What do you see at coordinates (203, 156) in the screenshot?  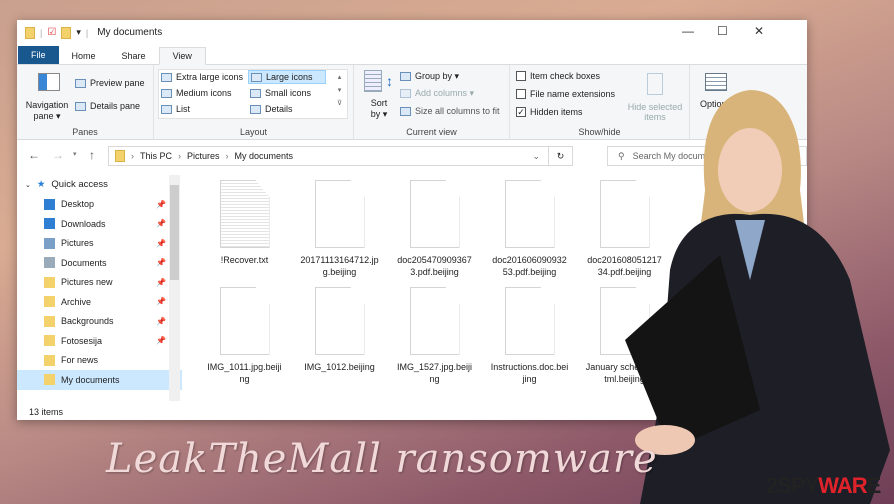 I see `breadcrumb-pictures: Pictures` at bounding box center [203, 156].